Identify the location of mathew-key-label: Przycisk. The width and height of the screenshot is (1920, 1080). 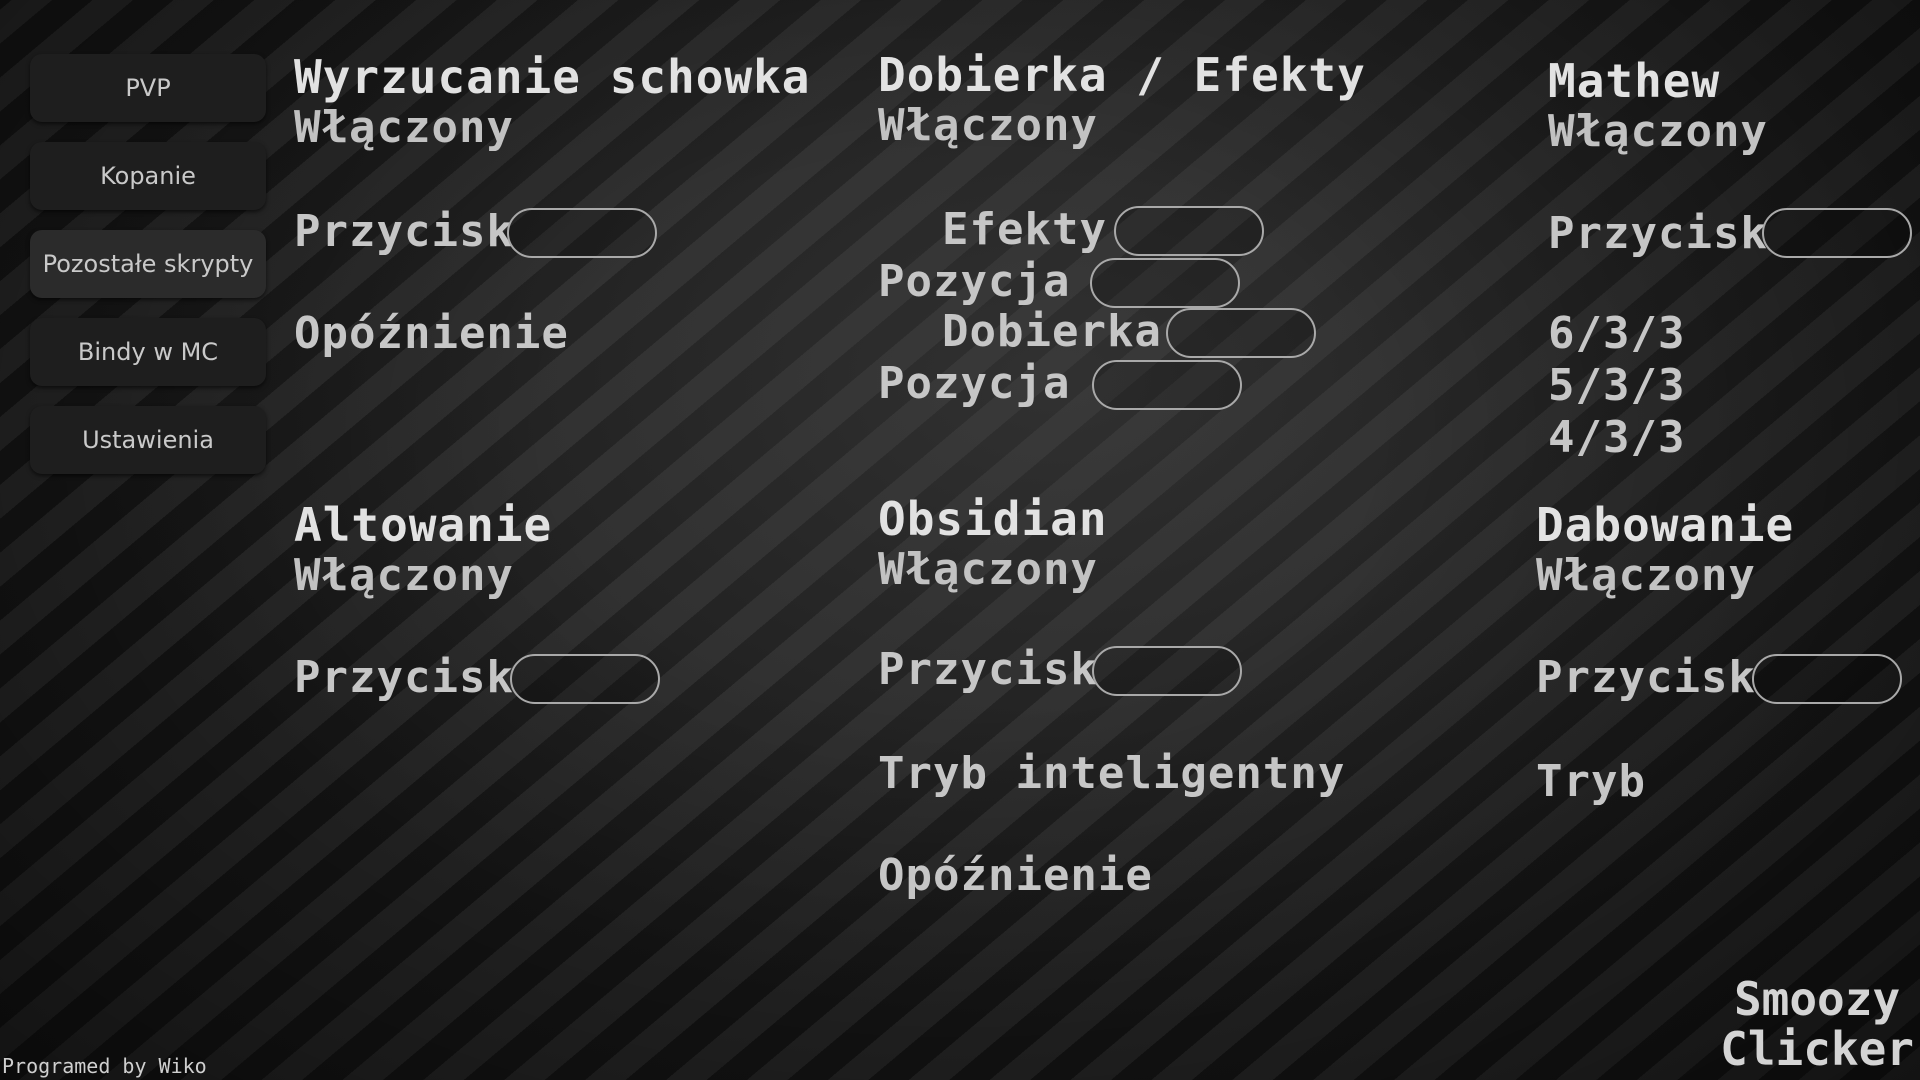
(1658, 233).